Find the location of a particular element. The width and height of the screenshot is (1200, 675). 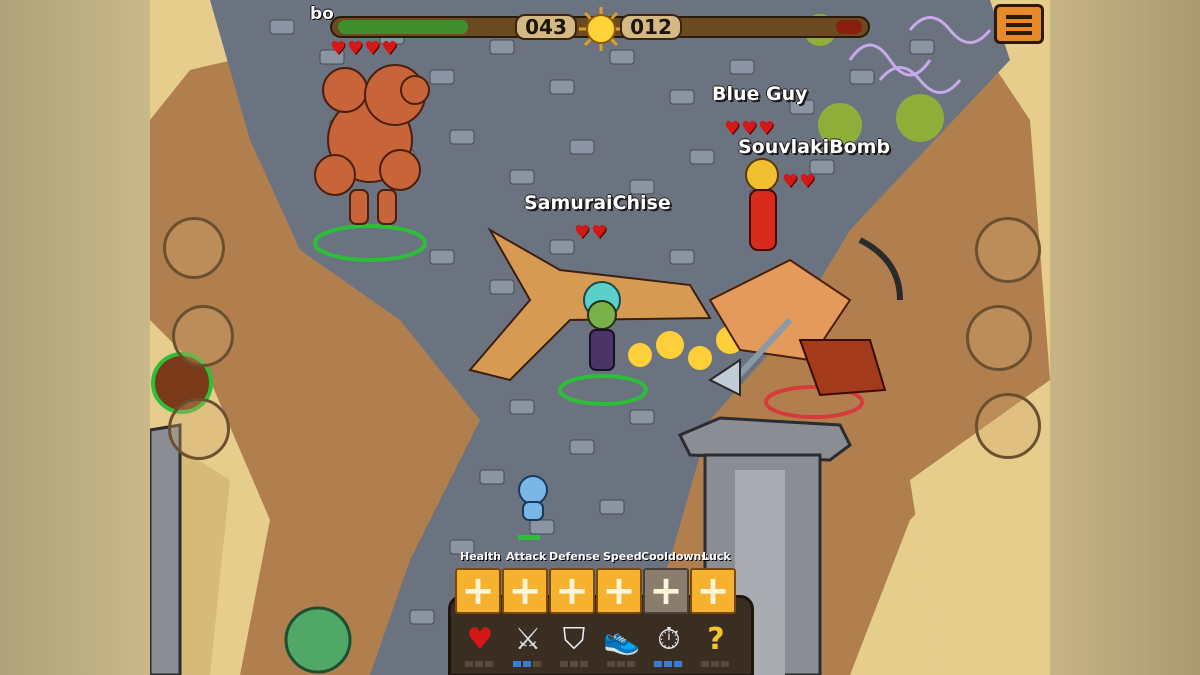

upgrade-attack-button: + is located at coordinates (525, 591).